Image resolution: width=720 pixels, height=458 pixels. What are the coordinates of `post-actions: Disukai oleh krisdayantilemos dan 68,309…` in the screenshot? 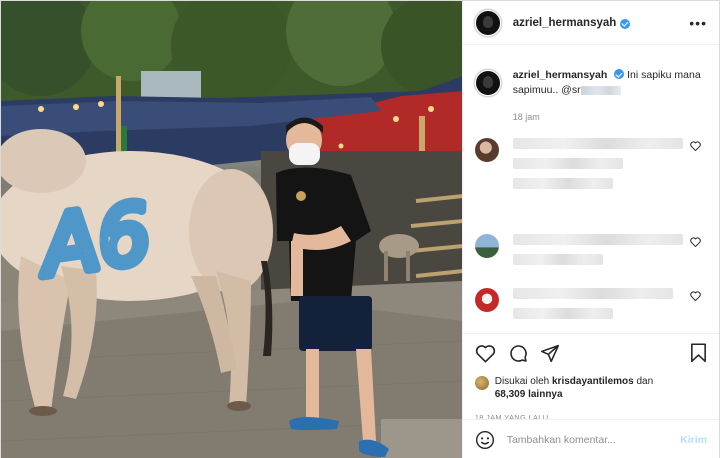 It's located at (590, 377).